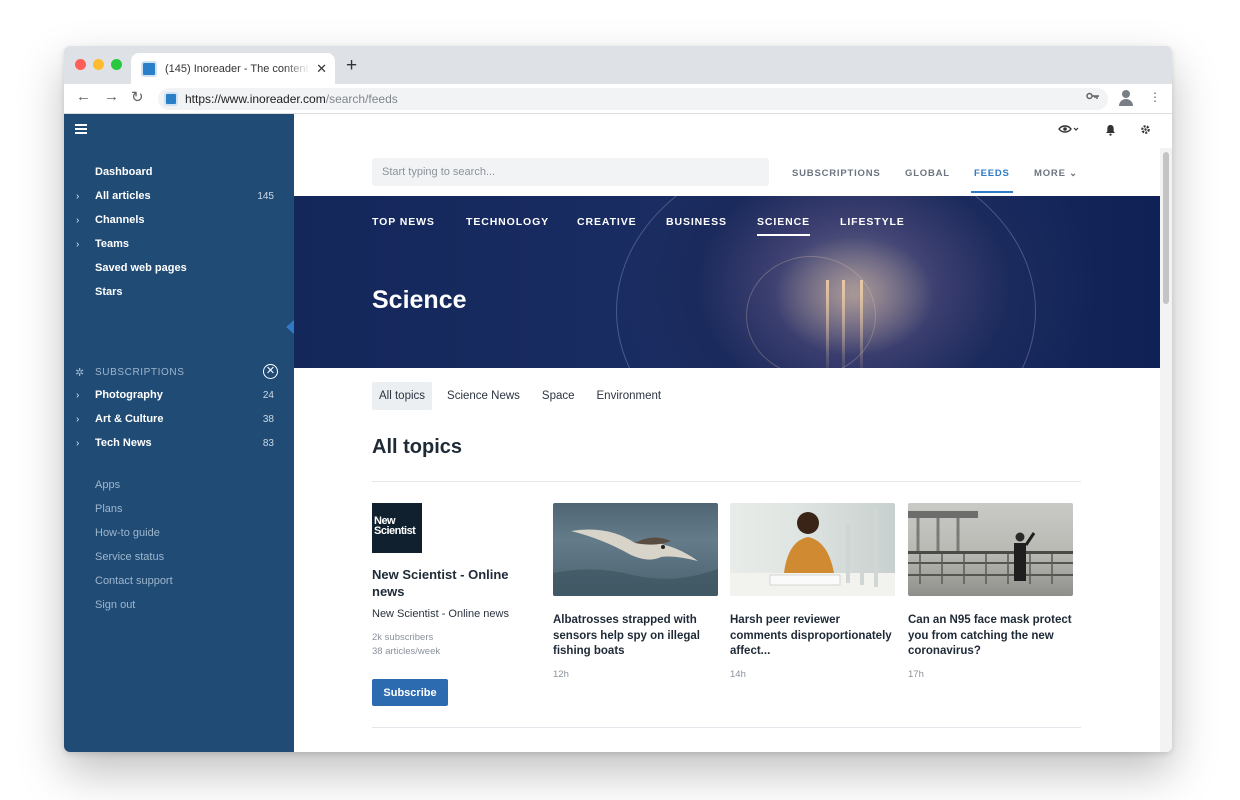  What do you see at coordinates (812, 549) in the screenshot?
I see `student-writing-photo` at bounding box center [812, 549].